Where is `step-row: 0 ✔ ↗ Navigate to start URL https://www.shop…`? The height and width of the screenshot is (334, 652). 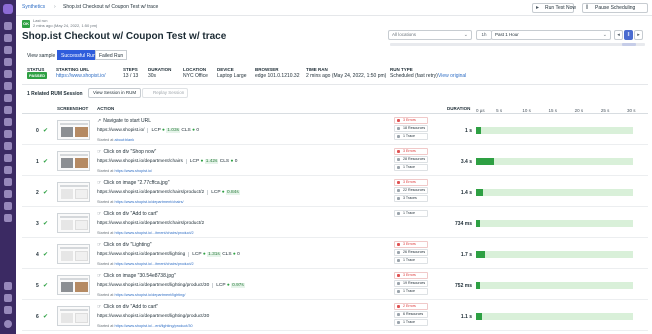 step-row: 0 ✔ ↗ Navigate to start URL https://www.shop… is located at coordinates (335, 129).